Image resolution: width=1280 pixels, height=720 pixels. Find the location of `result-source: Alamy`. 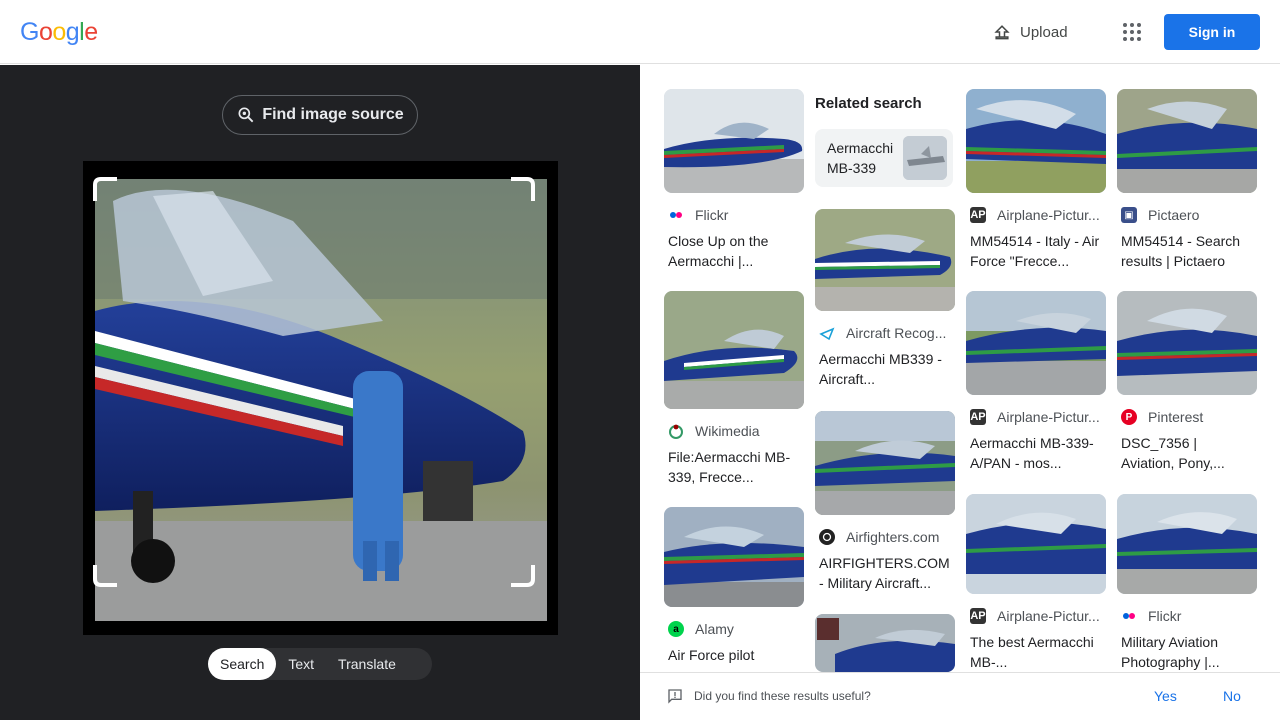

result-source: Alamy is located at coordinates (714, 629).